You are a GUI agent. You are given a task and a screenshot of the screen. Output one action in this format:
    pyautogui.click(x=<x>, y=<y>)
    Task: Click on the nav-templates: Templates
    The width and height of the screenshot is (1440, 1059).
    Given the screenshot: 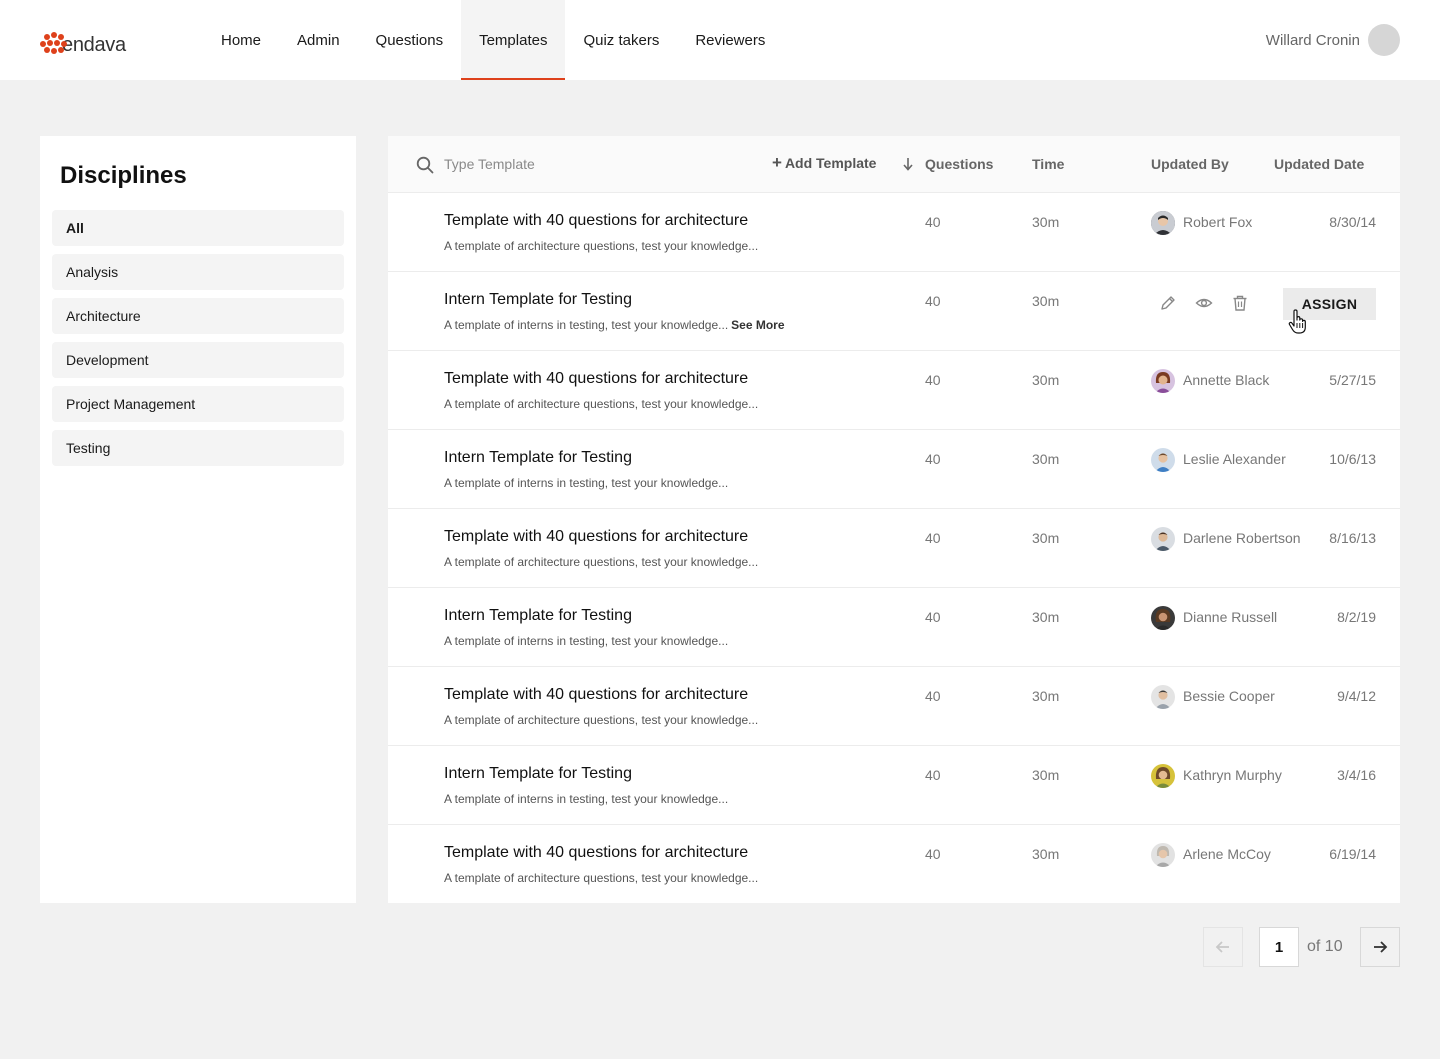 What is the action you would take?
    pyautogui.click(x=513, y=40)
    